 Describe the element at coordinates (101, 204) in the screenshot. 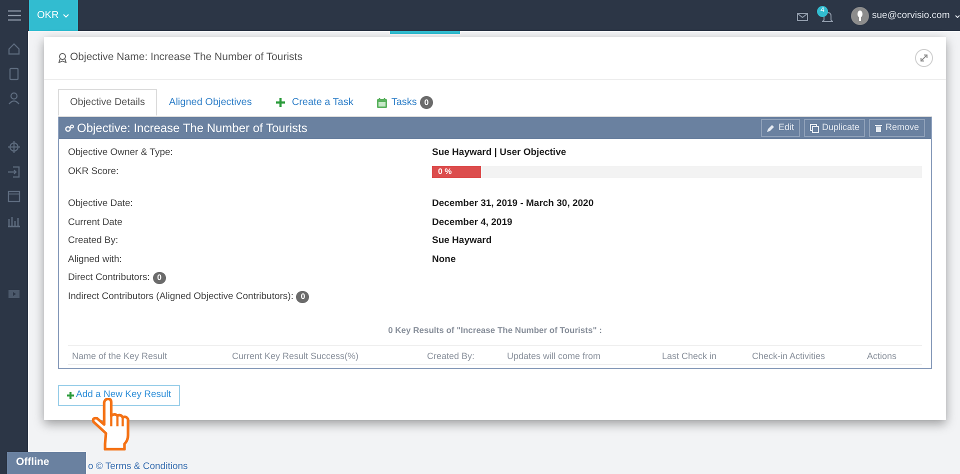

I see `field-label: Objective Date:` at that location.